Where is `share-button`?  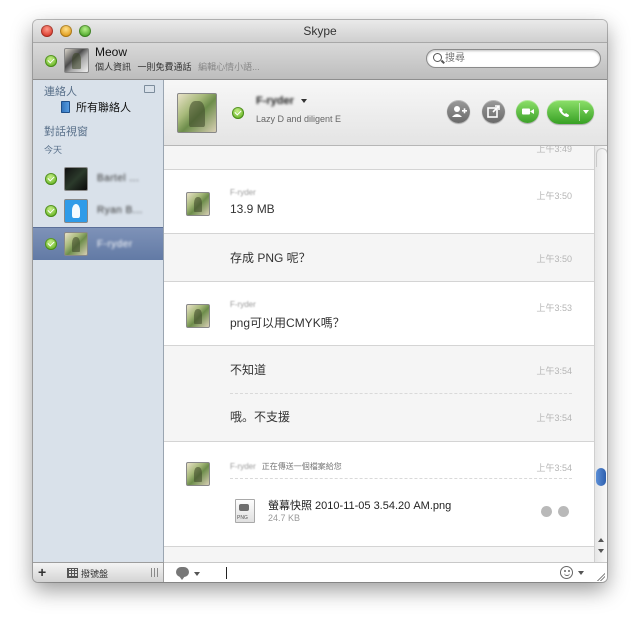
share-button is located at coordinates (493, 111).